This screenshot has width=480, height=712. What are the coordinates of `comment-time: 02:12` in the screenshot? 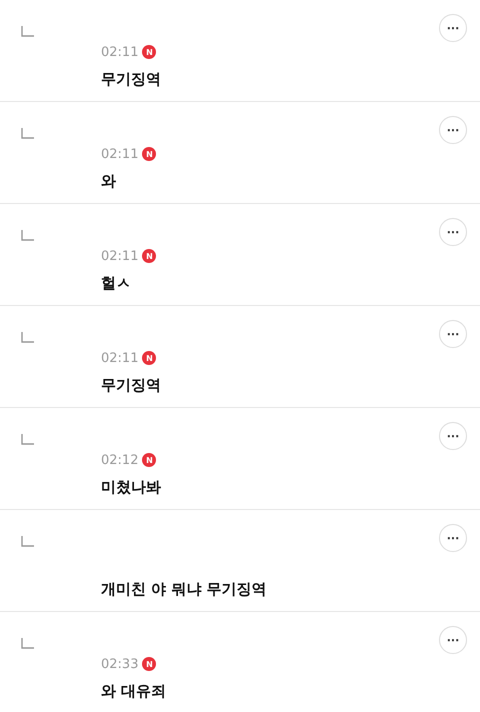 It's located at (119, 460).